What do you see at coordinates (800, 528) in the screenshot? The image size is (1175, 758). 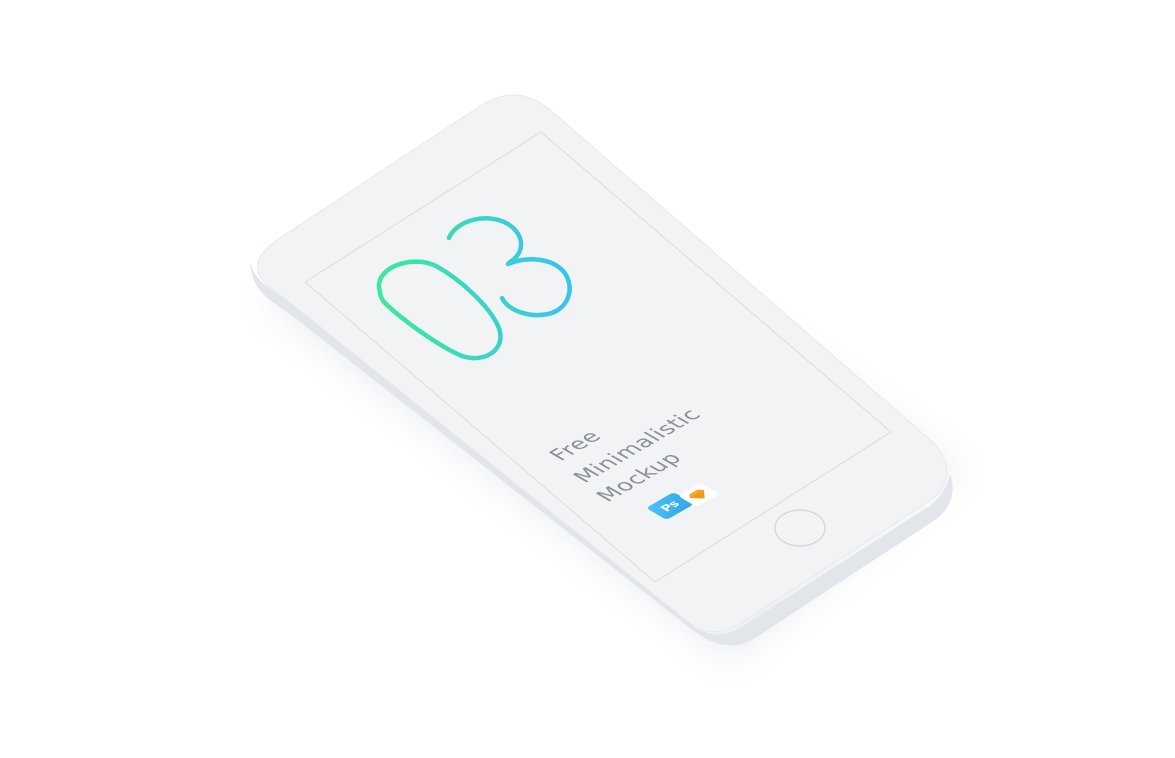 I see `home-button` at bounding box center [800, 528].